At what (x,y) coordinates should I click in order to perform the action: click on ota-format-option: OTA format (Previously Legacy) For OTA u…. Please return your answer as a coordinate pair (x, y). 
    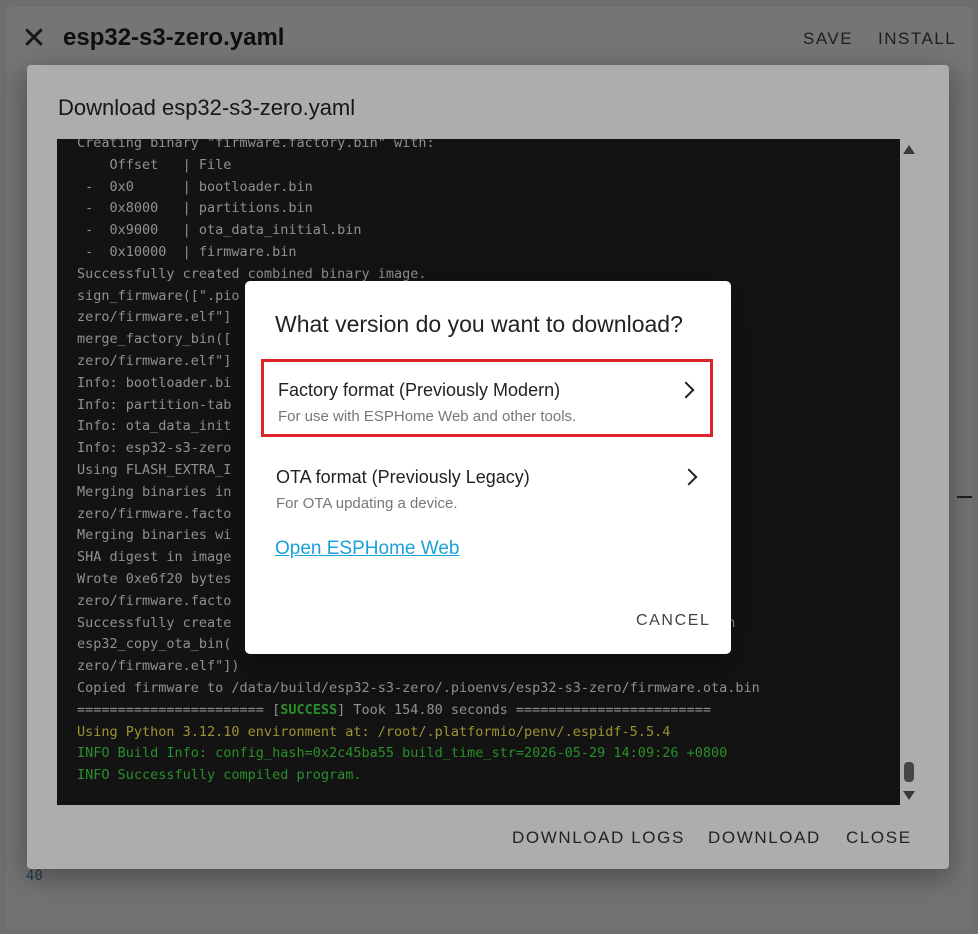
    Looking at the image, I should click on (487, 488).